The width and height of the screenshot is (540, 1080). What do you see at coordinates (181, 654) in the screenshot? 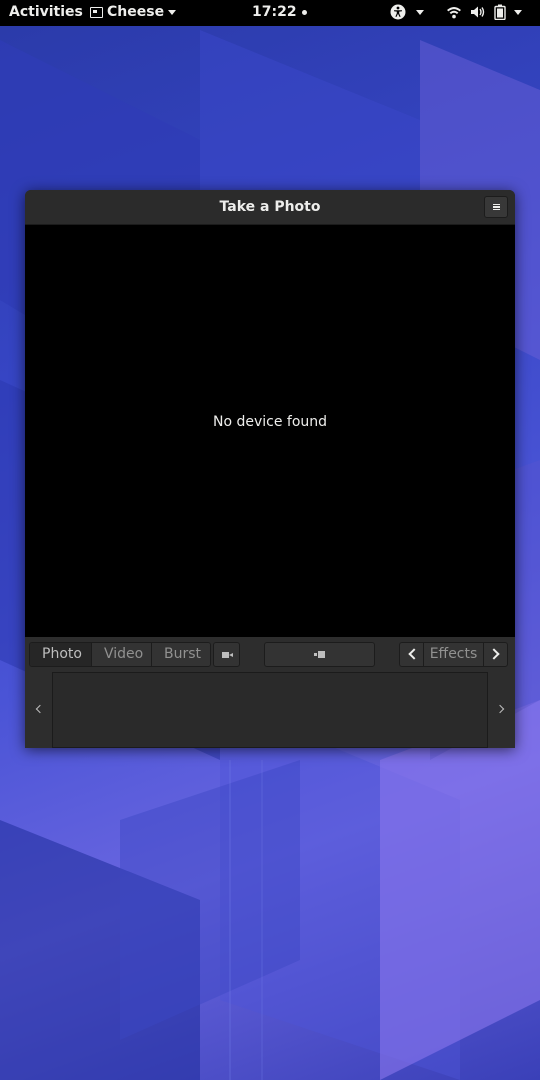
I see `mode-burst-button: Burst` at bounding box center [181, 654].